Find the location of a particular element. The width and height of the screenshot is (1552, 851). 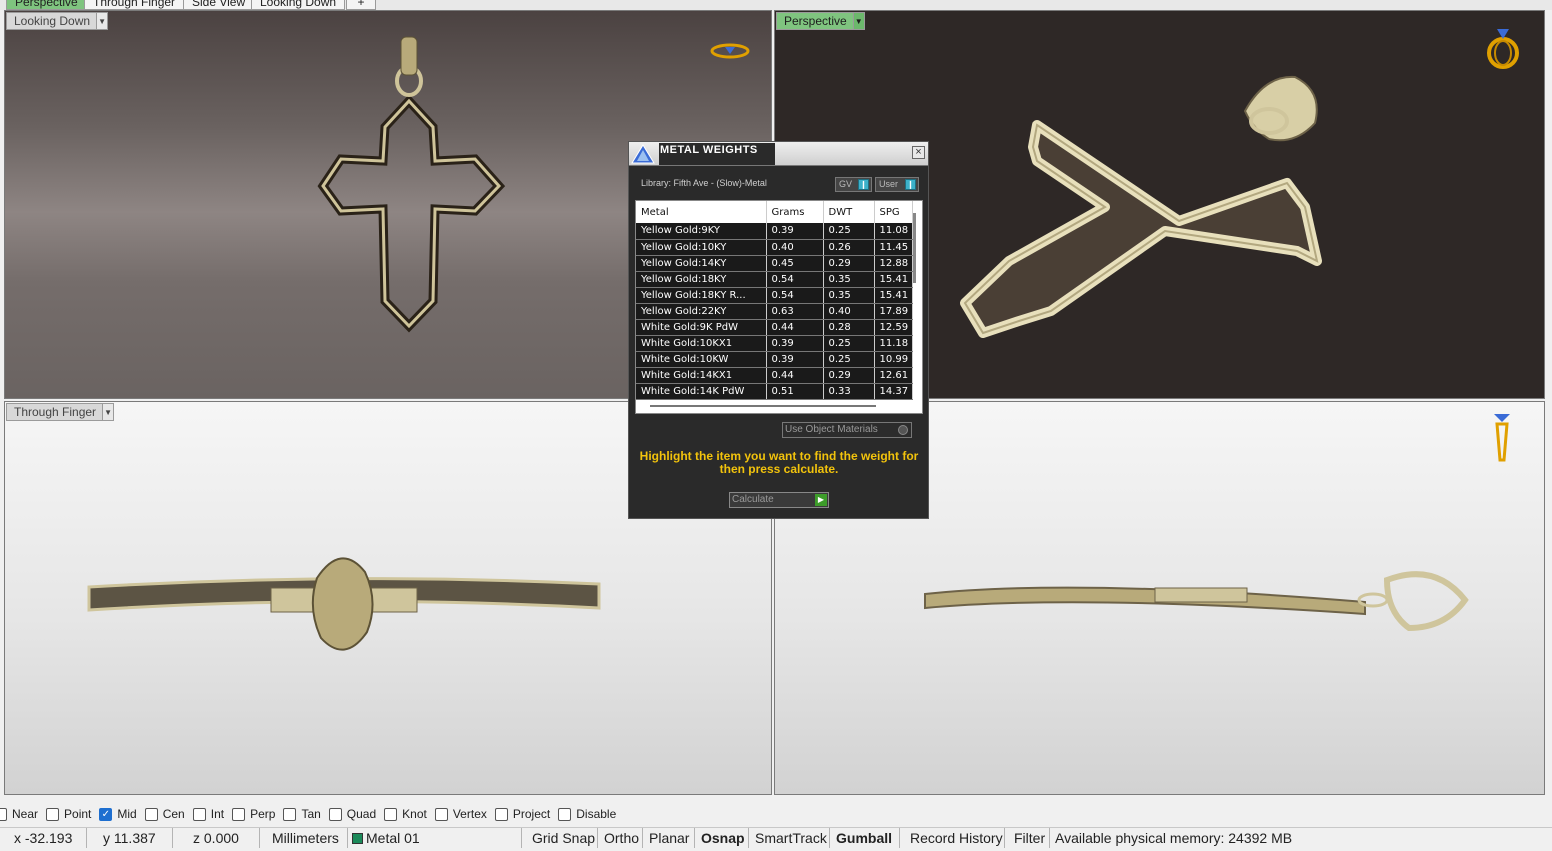

cell-metal: Yellow Gold:18KY is located at coordinates (701, 279).